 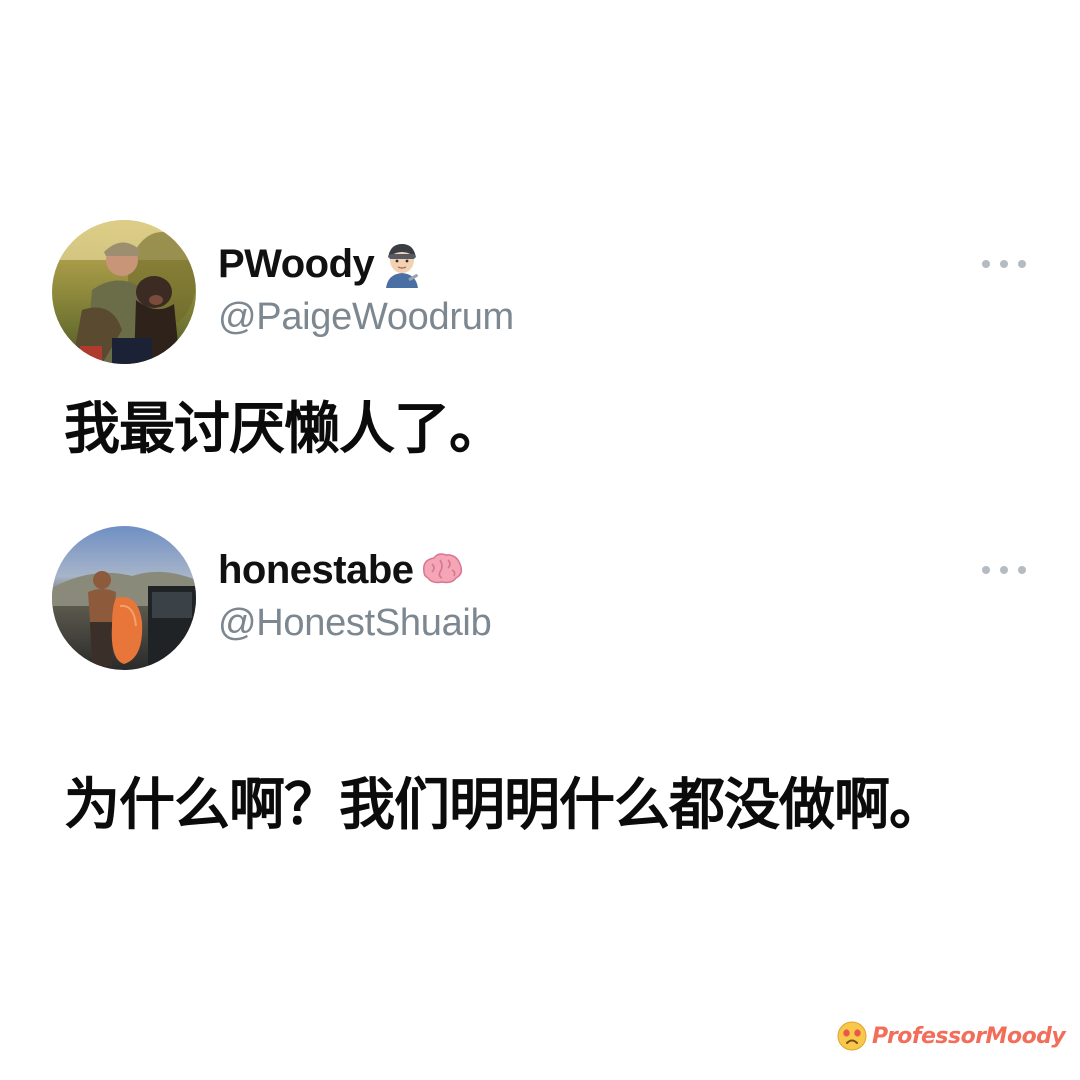 I want to click on tweet-text: 为什么啊？我们明明什么都没做啊。, so click(x=504, y=804).